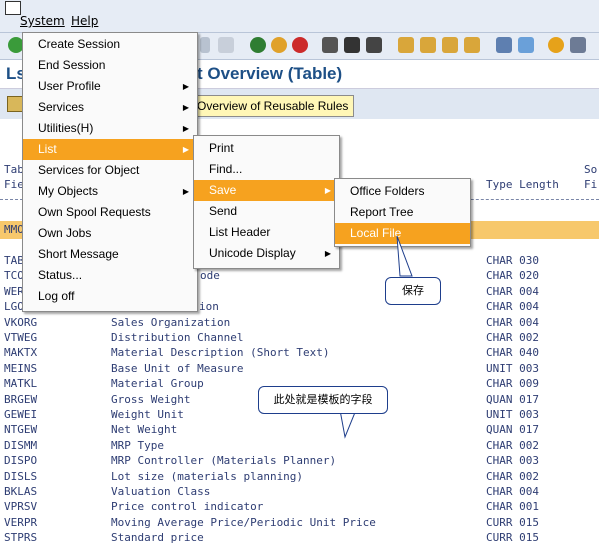 This screenshot has height=558, width=599. I want to click on save-callout: 保存, so click(413, 291).